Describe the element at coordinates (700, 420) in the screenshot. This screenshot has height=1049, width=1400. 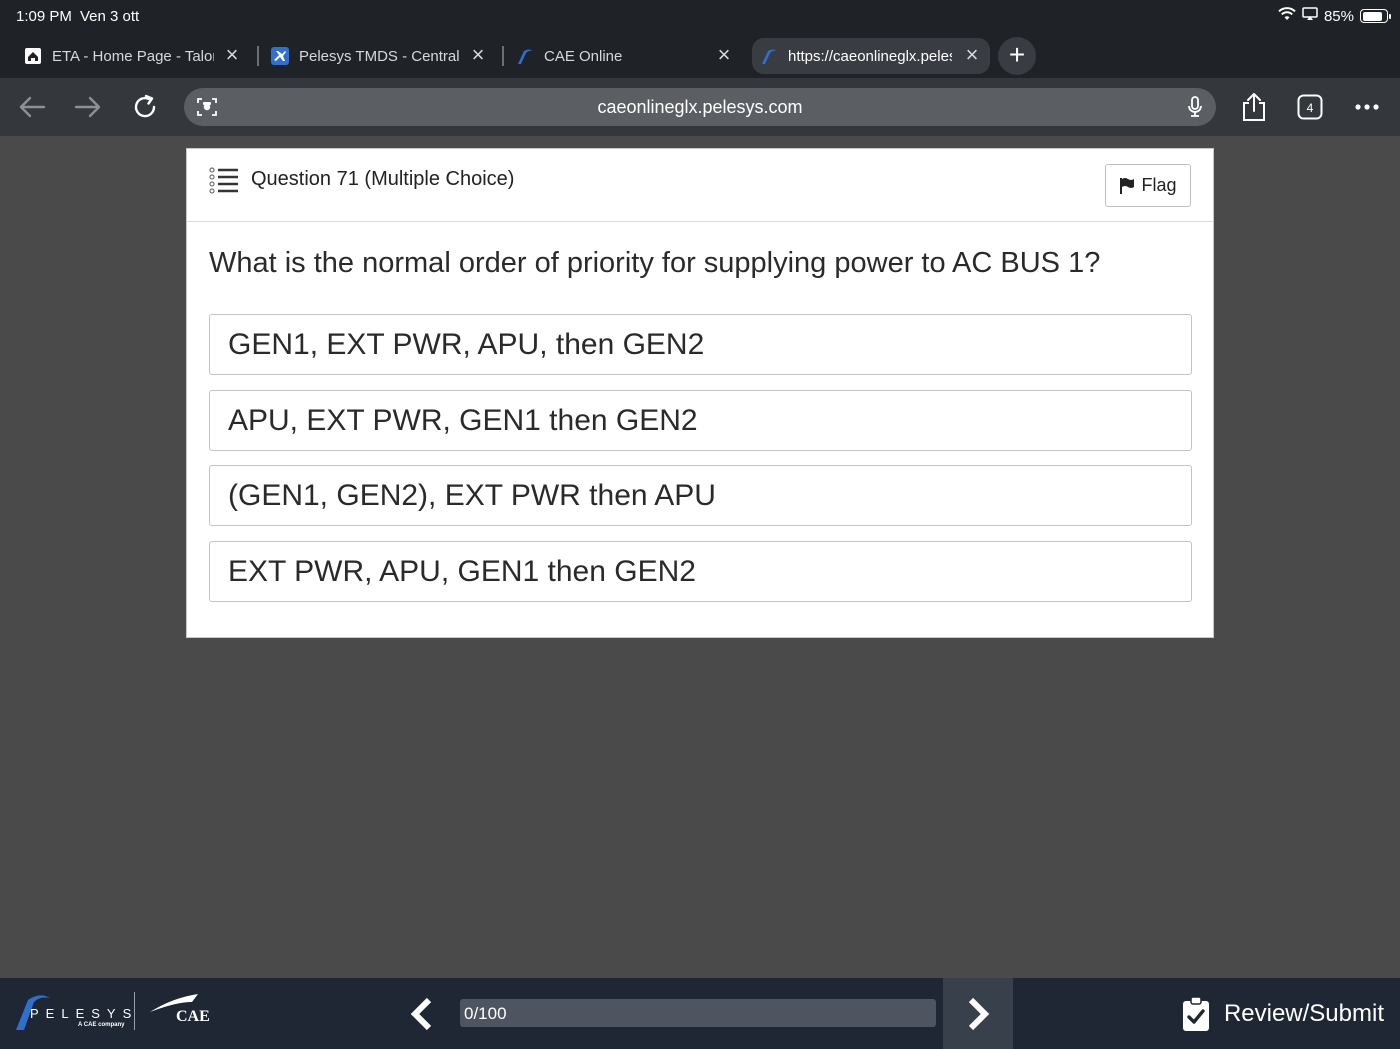
I see `answer-option-2: APU, EXT PWR, GEN1 then GEN2` at that location.